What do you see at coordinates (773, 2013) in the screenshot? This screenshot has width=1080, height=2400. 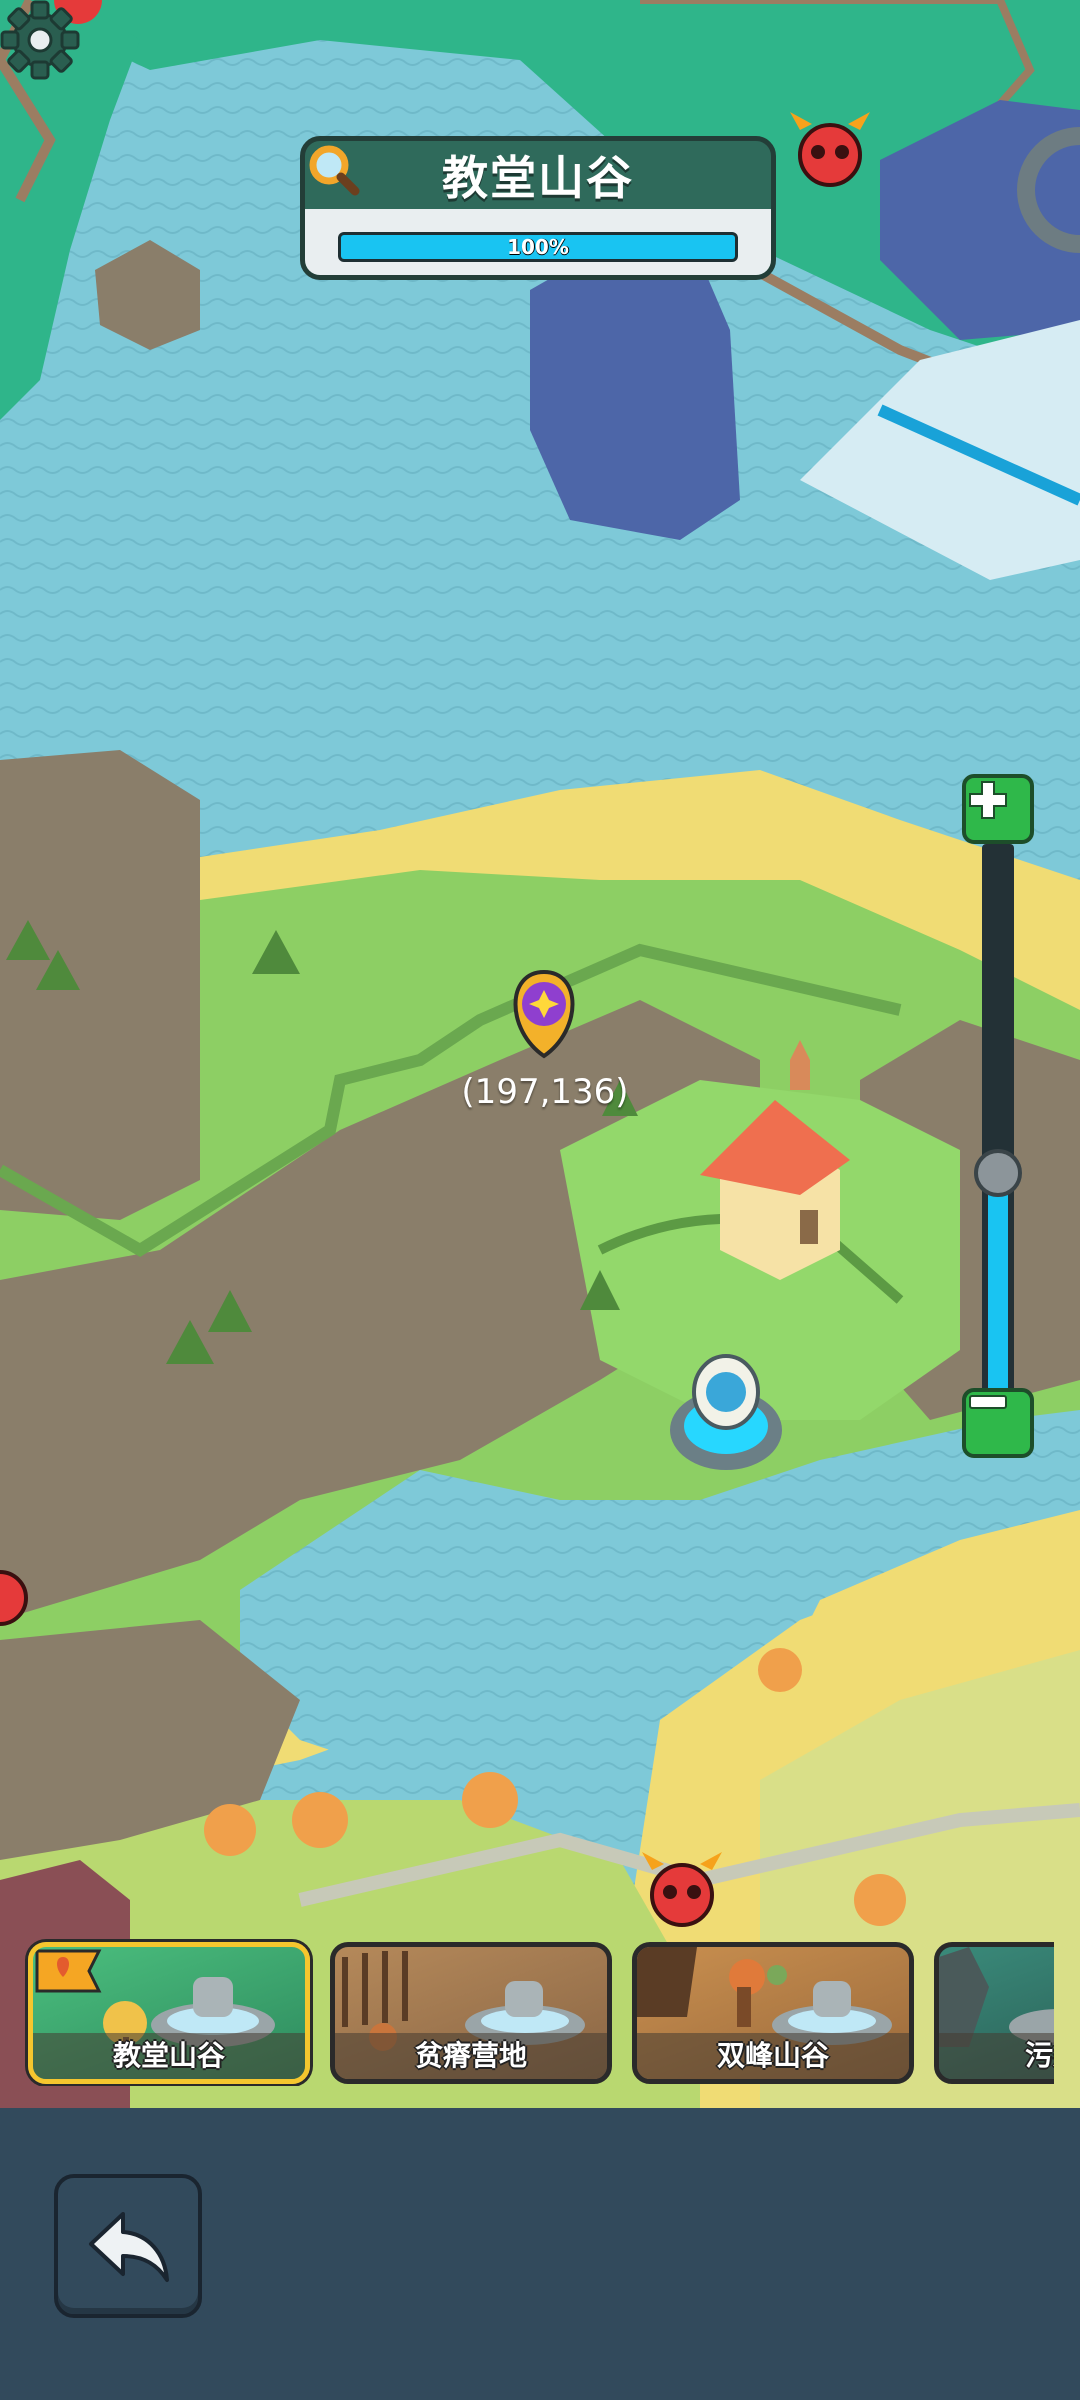 I see `region-card-twin-peaks-valley: 双峰山谷` at bounding box center [773, 2013].